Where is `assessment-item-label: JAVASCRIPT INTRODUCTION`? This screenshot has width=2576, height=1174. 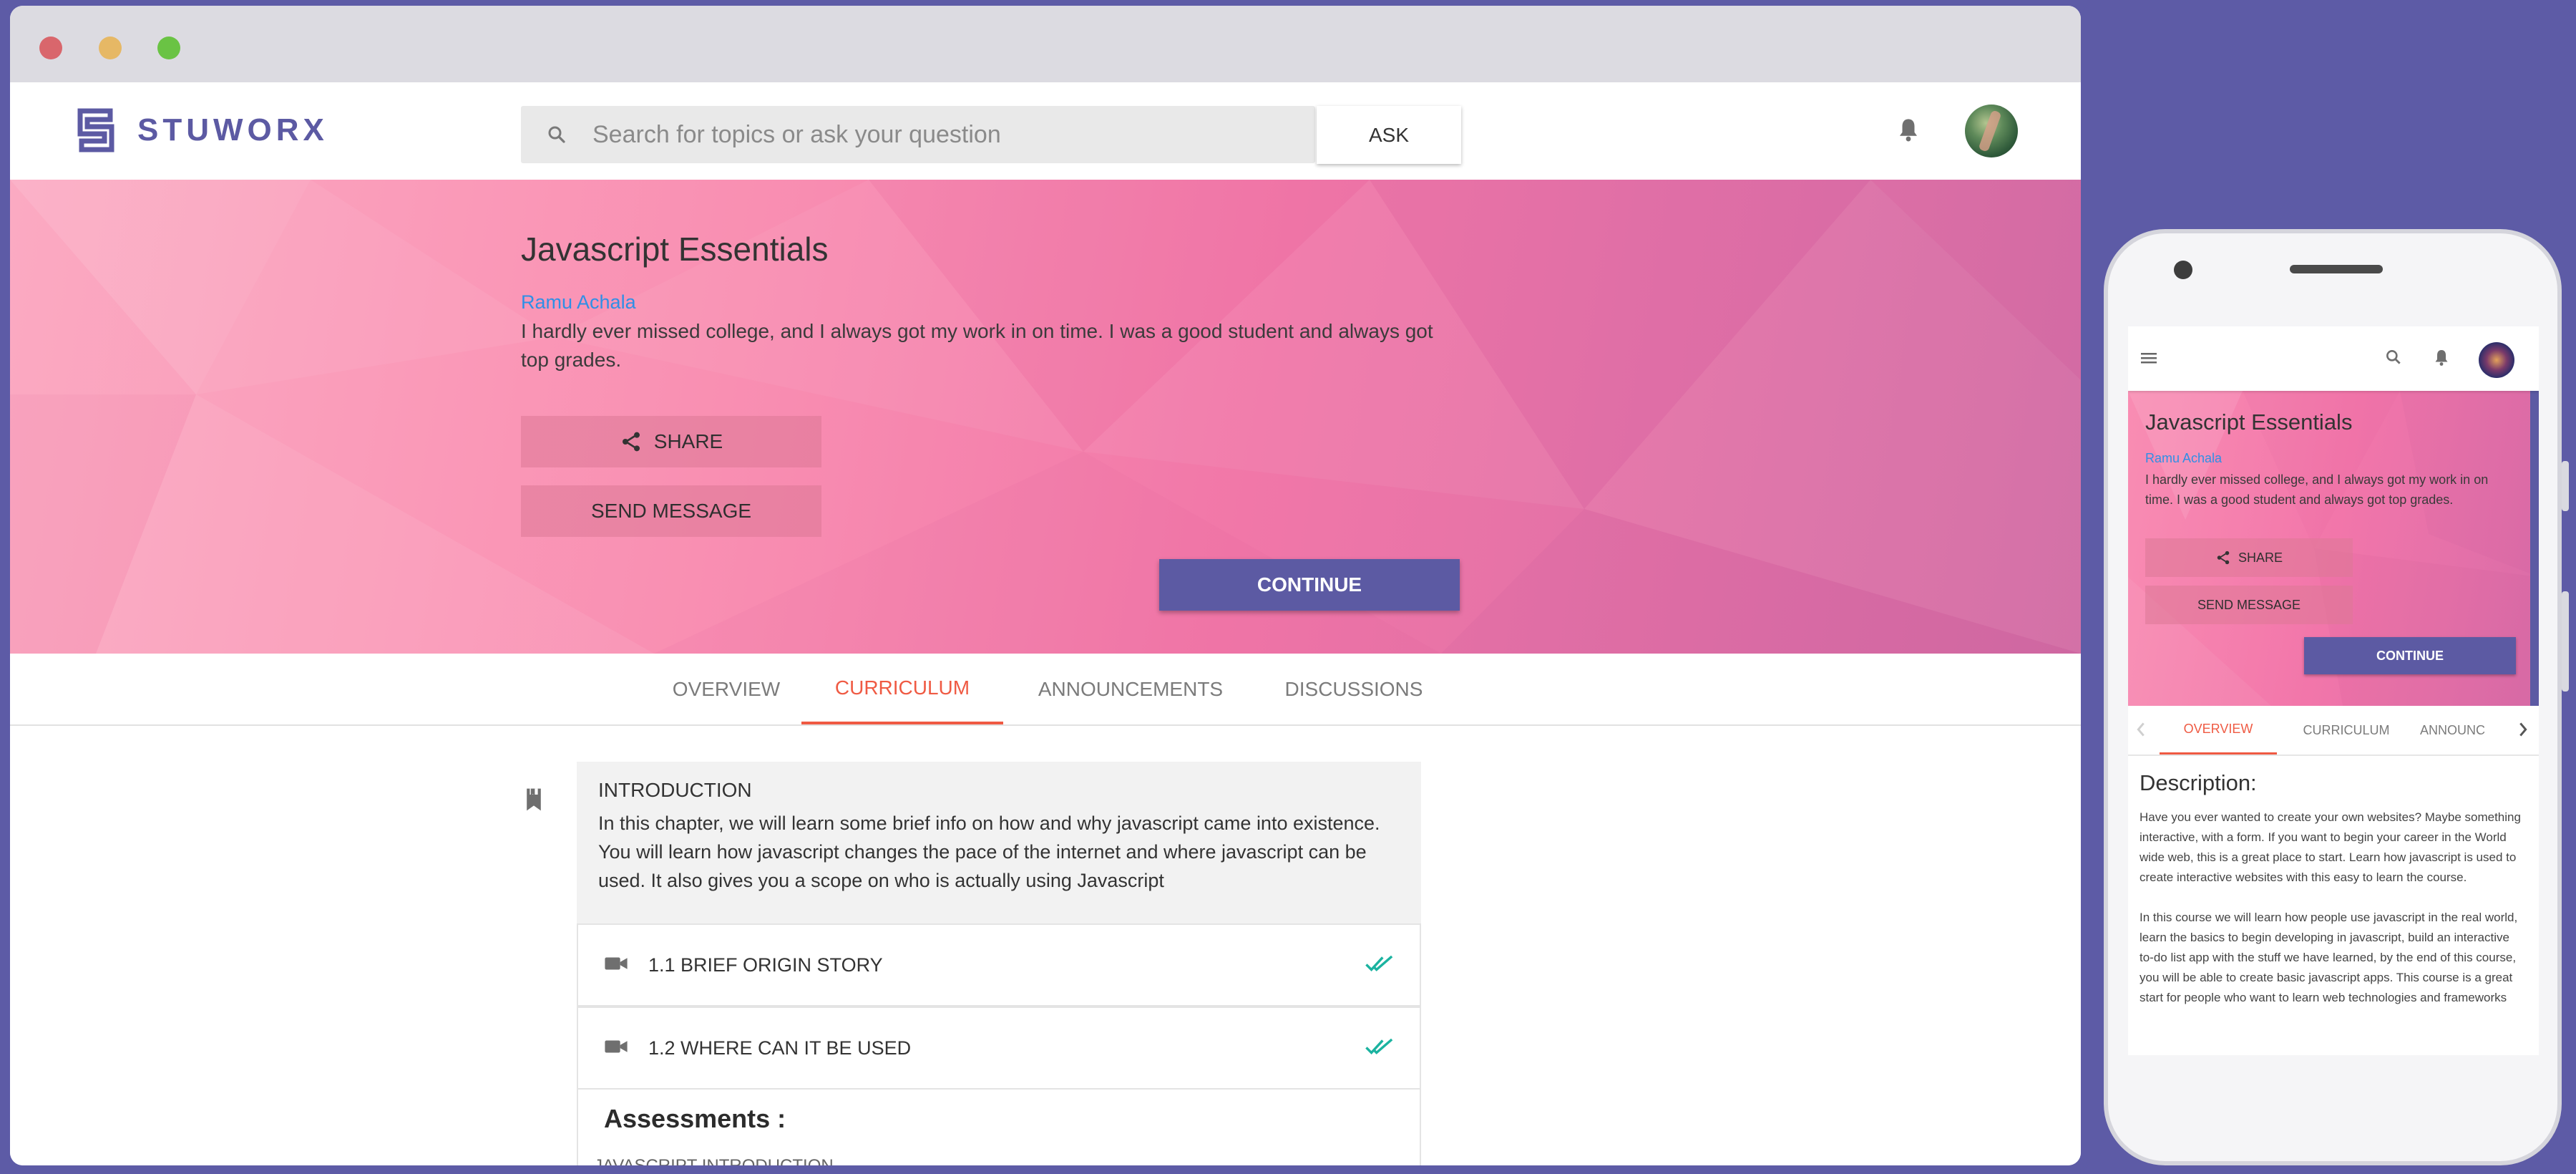
assessment-item-label: JAVASCRIPT INTRODUCTION is located at coordinates (714, 1160).